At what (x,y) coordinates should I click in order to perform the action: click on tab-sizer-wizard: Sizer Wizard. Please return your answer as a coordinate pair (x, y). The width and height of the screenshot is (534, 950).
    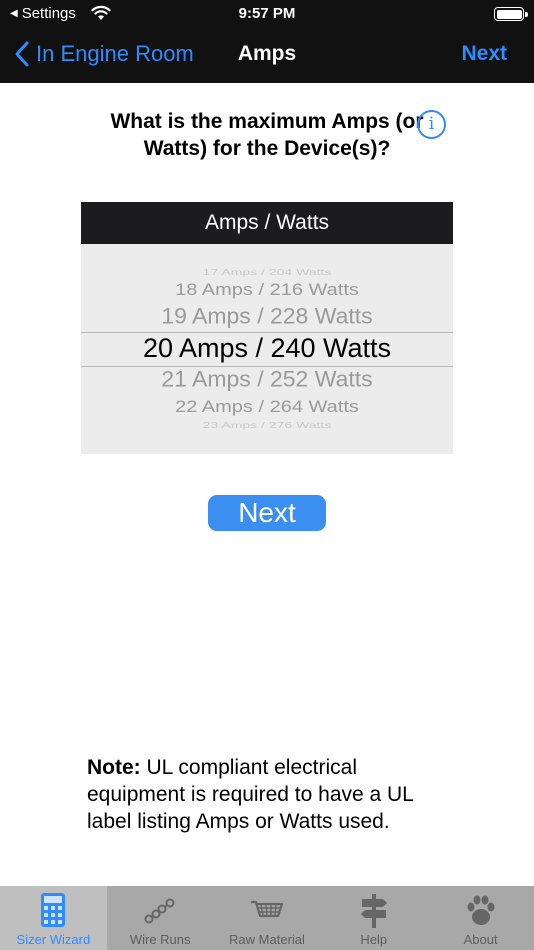
    Looking at the image, I should click on (53, 918).